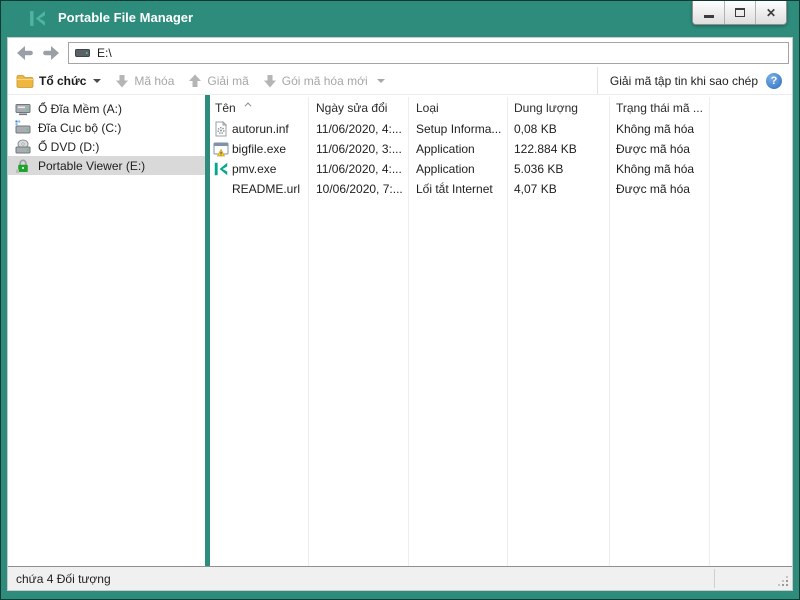  Describe the element at coordinates (351, 108) in the screenshot. I see `column-header-modified: Ngày sửa đổi` at that location.